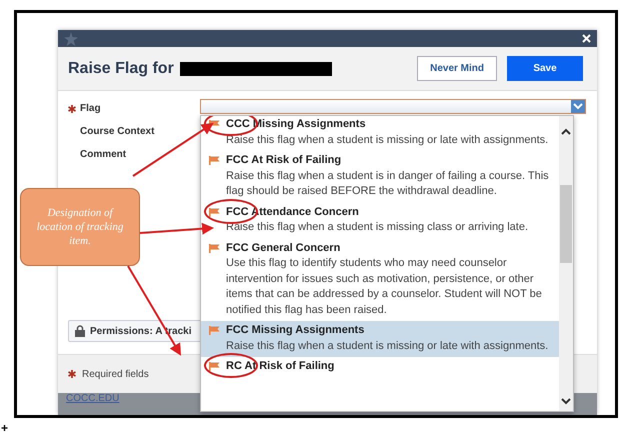  I want to click on required-note: Required fields, so click(115, 374).